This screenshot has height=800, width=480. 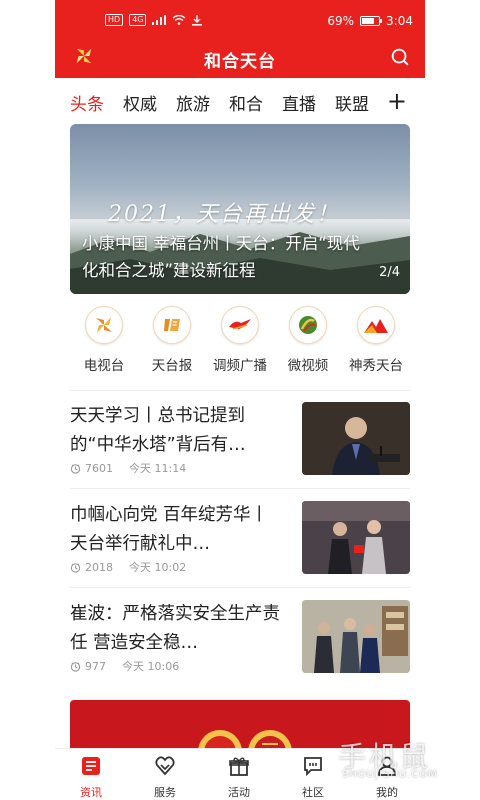 I want to click on app-bar: 和合天台, so click(x=240, y=57).